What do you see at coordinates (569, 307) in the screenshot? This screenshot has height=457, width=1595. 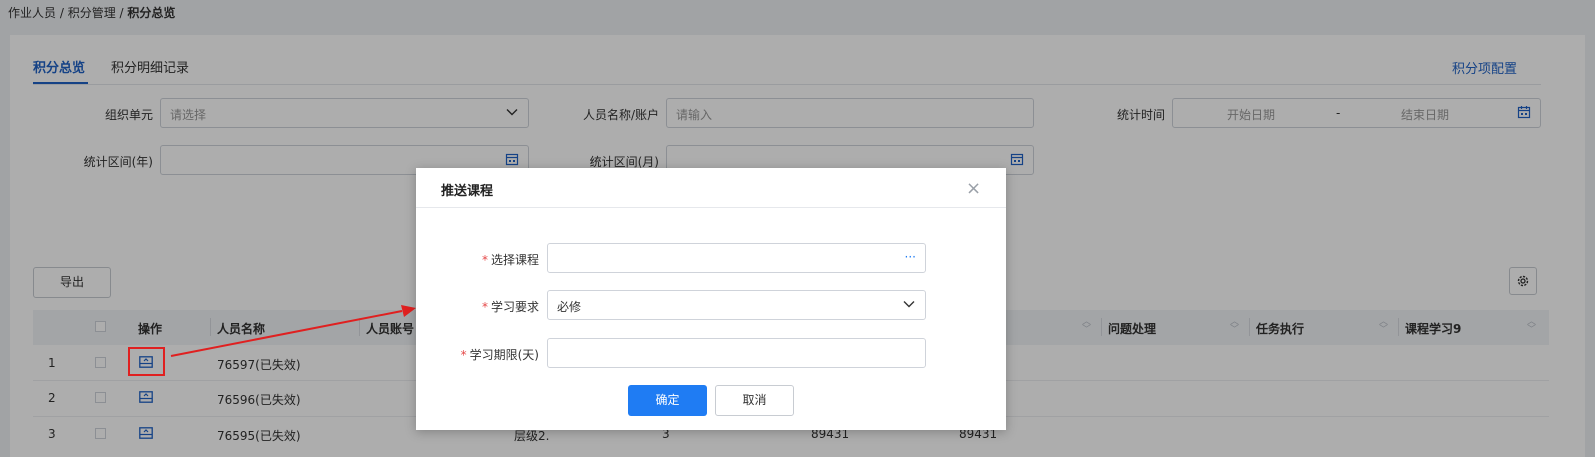 I see `study-requirement-value: 必修` at bounding box center [569, 307].